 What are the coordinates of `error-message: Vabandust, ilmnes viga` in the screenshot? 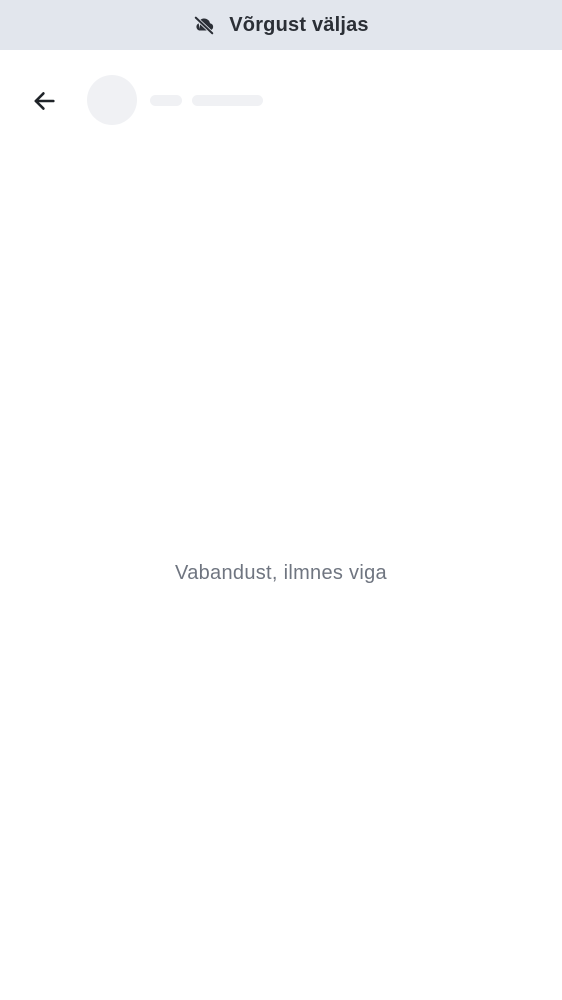 It's located at (281, 573).